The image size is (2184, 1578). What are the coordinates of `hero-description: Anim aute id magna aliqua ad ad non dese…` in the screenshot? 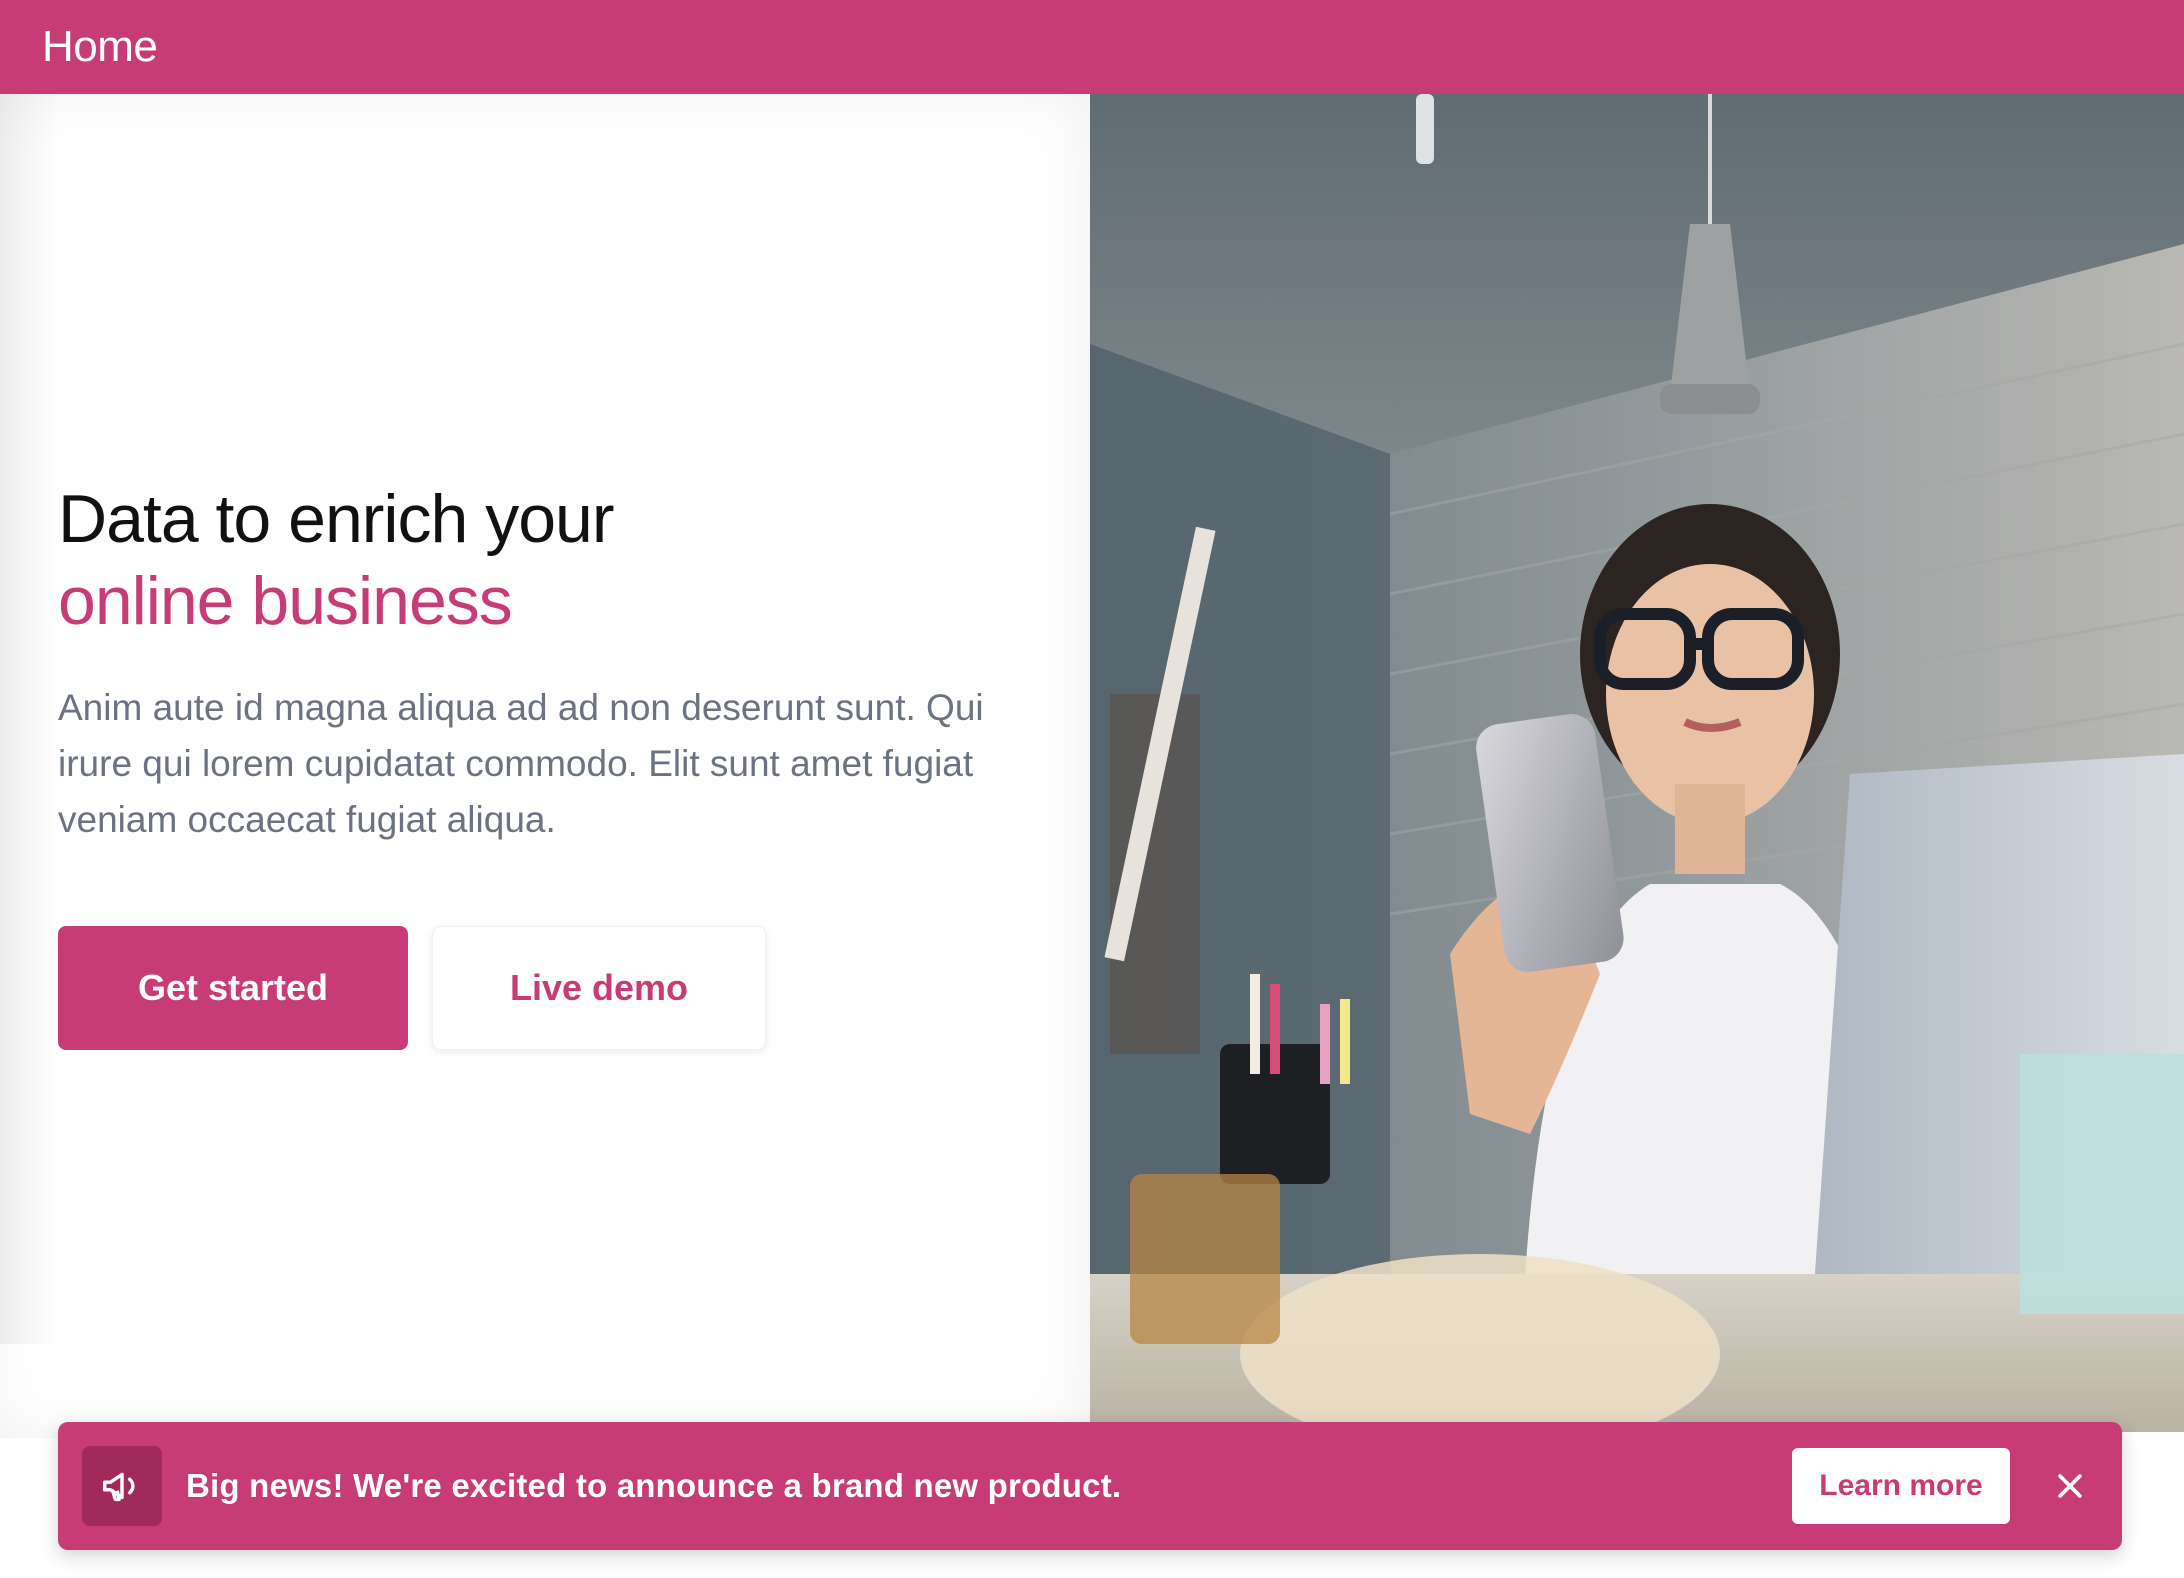 It's located at (521, 763).